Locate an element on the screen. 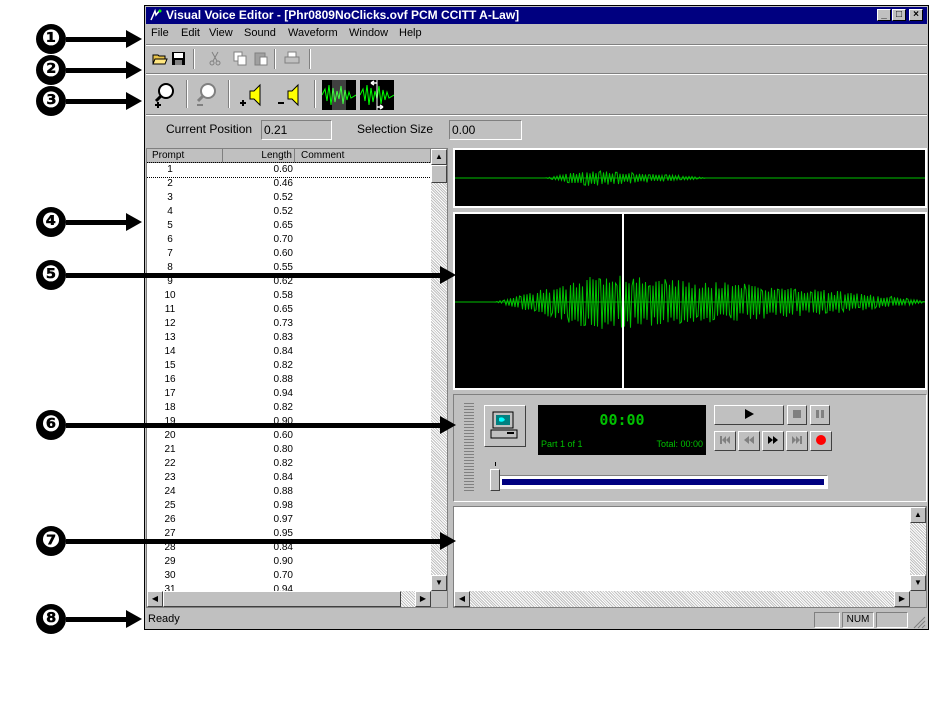 This screenshot has height=728, width=947. scroll-left-button: ◀ is located at coordinates (155, 599).